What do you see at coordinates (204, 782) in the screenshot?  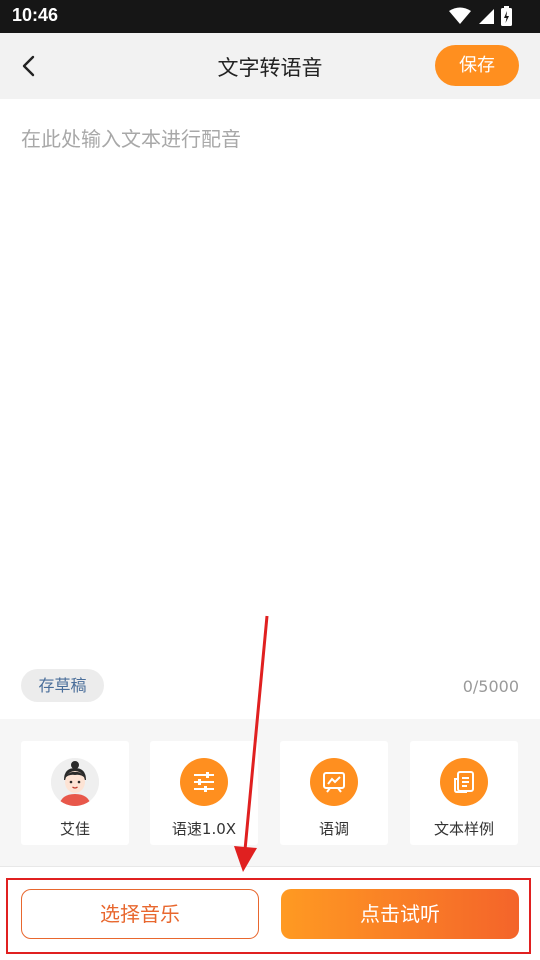 I see `sliders-icon` at bounding box center [204, 782].